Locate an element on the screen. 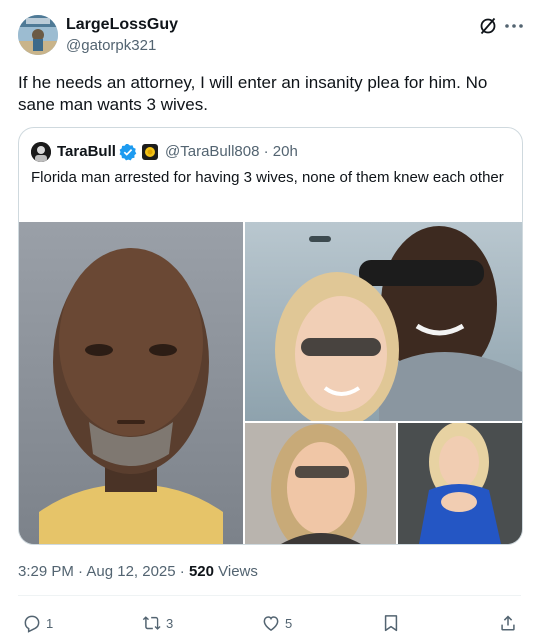 The height and width of the screenshot is (642, 539). reply-button: 1 is located at coordinates (37, 623).